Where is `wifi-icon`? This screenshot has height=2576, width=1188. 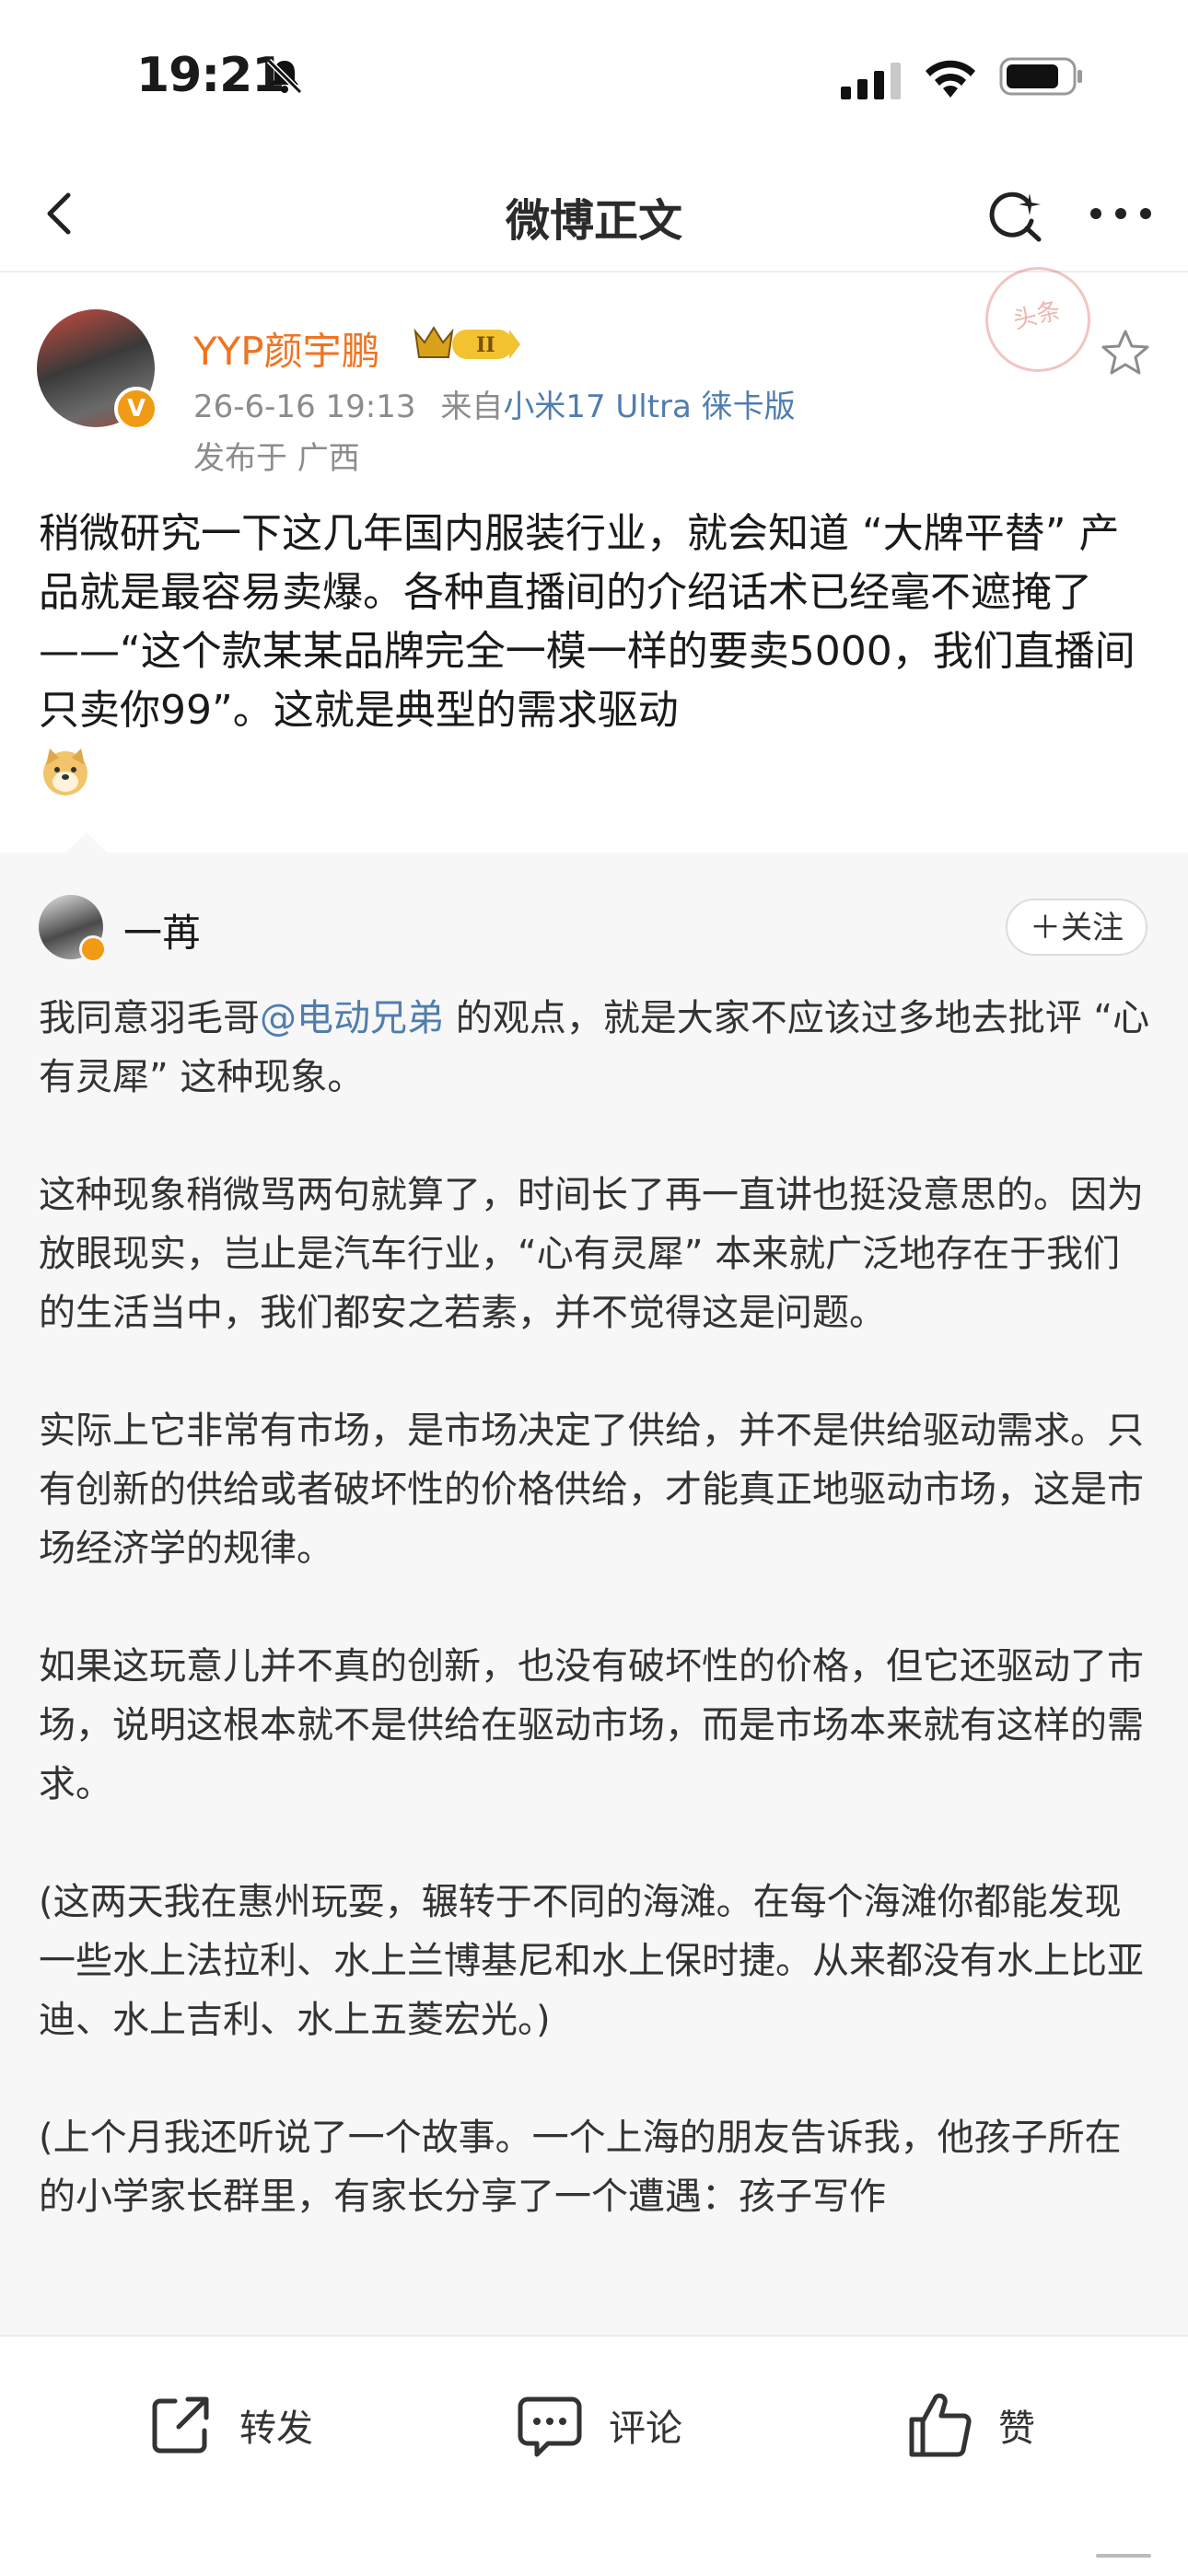
wifi-icon is located at coordinates (951, 79).